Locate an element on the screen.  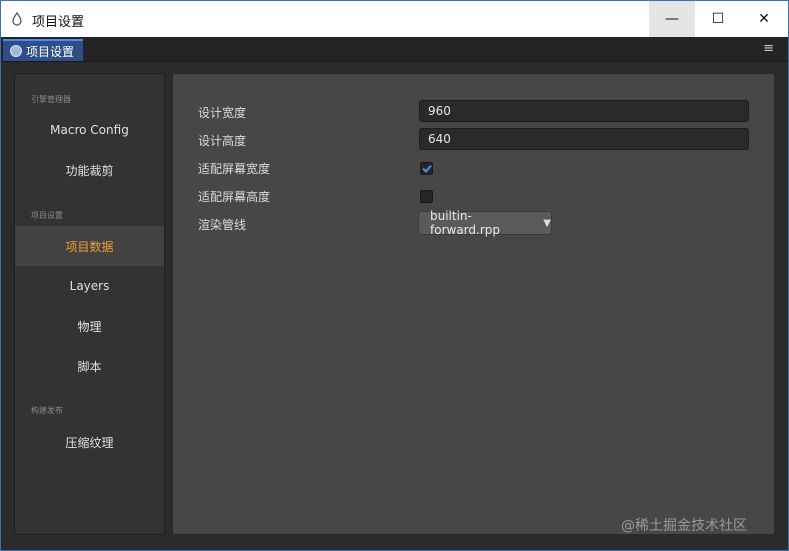
group-title-build: 构建发布 is located at coordinates (47, 410).